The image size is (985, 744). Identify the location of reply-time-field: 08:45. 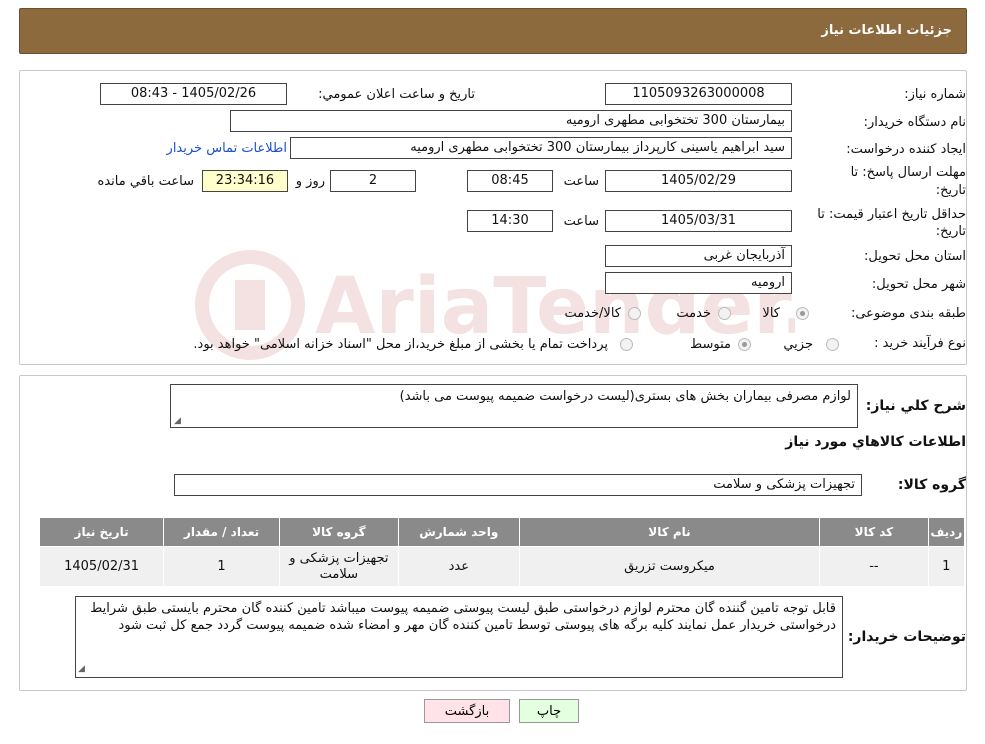
(510, 181).